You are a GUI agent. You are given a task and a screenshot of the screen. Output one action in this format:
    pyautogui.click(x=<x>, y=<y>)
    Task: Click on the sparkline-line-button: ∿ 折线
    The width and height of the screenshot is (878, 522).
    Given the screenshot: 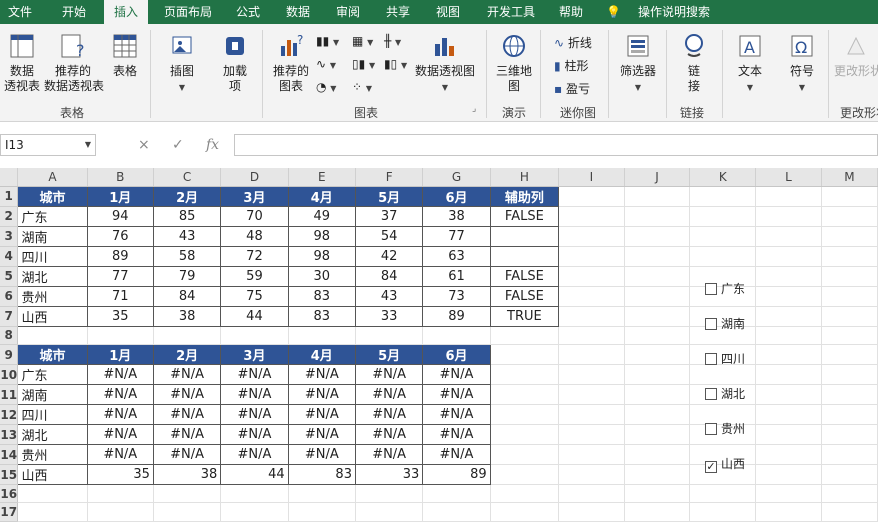 What is the action you would take?
    pyautogui.click(x=573, y=42)
    